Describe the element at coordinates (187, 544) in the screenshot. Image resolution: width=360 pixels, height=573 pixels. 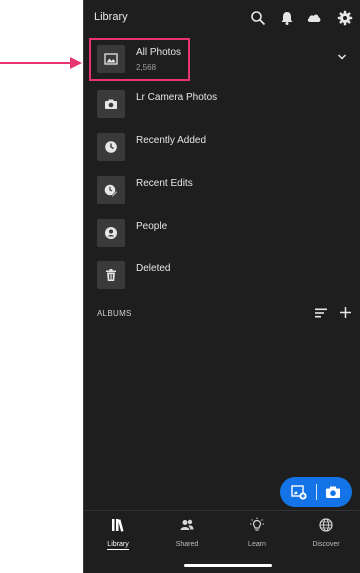
I see `tab-label: Shared` at that location.